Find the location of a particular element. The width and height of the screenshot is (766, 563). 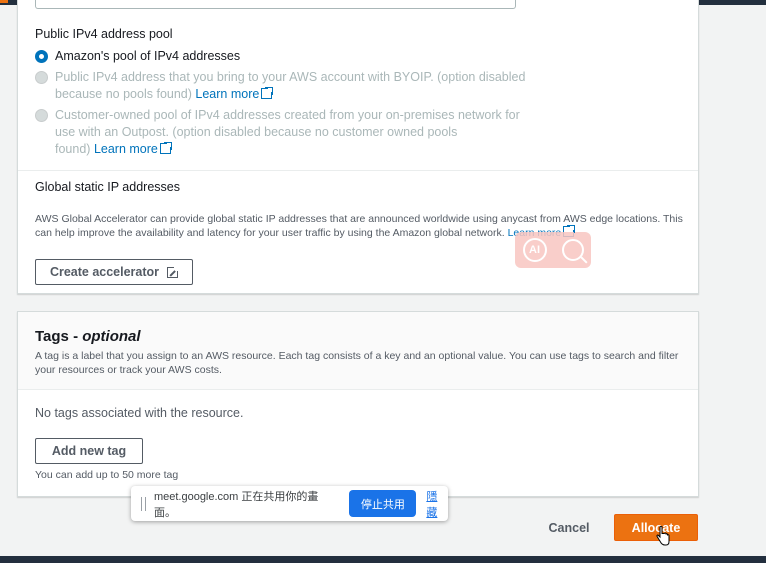

search-icon is located at coordinates (572, 250).